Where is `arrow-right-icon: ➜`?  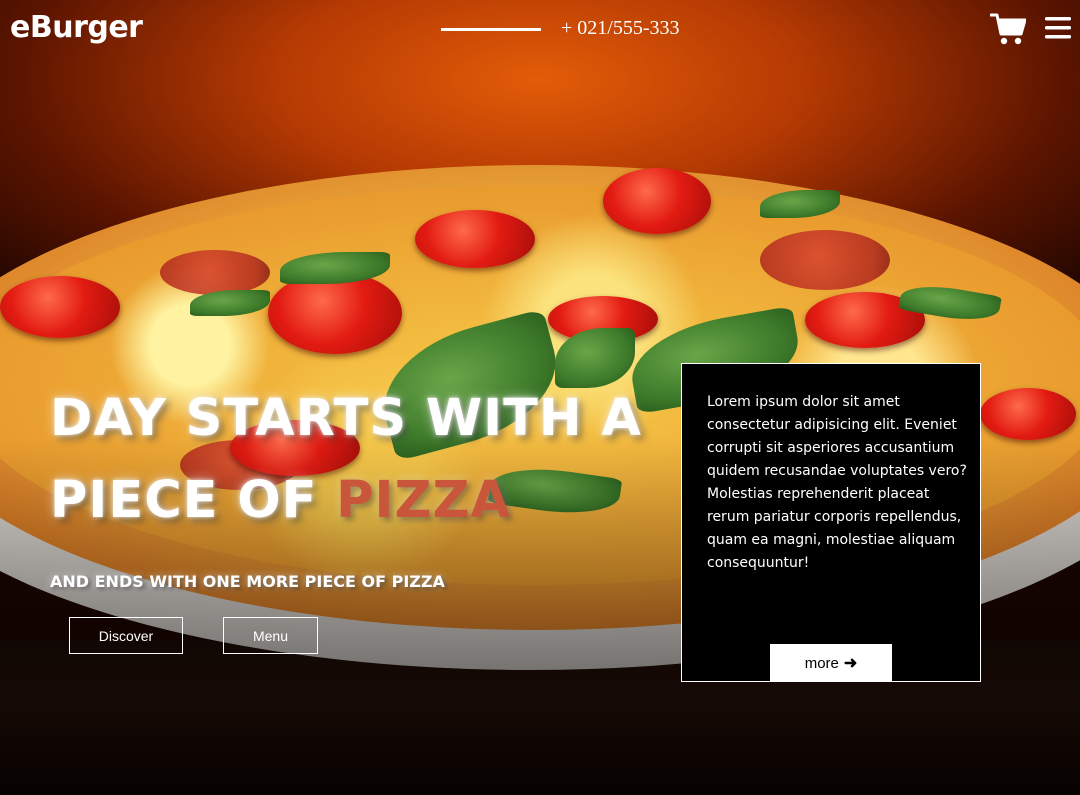 arrow-right-icon: ➜ is located at coordinates (850, 663).